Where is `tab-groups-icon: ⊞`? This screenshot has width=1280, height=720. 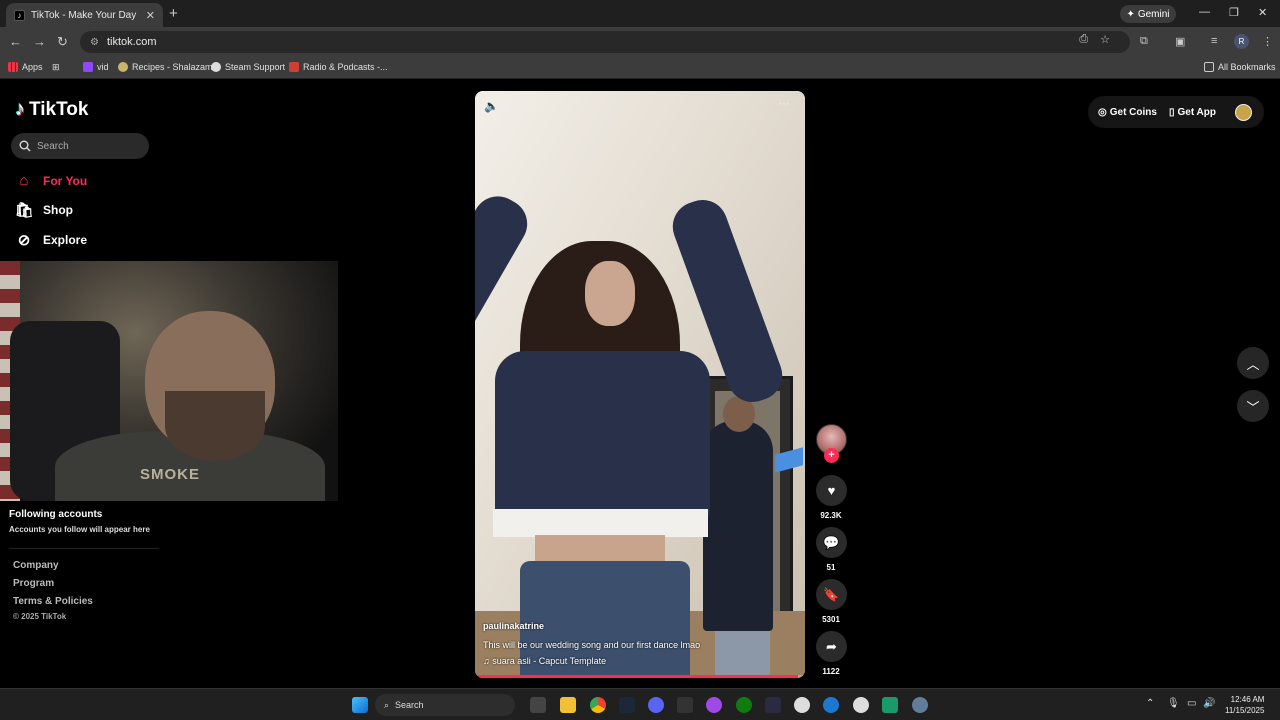
tab-groups-icon: ⊞ is located at coordinates (56, 67).